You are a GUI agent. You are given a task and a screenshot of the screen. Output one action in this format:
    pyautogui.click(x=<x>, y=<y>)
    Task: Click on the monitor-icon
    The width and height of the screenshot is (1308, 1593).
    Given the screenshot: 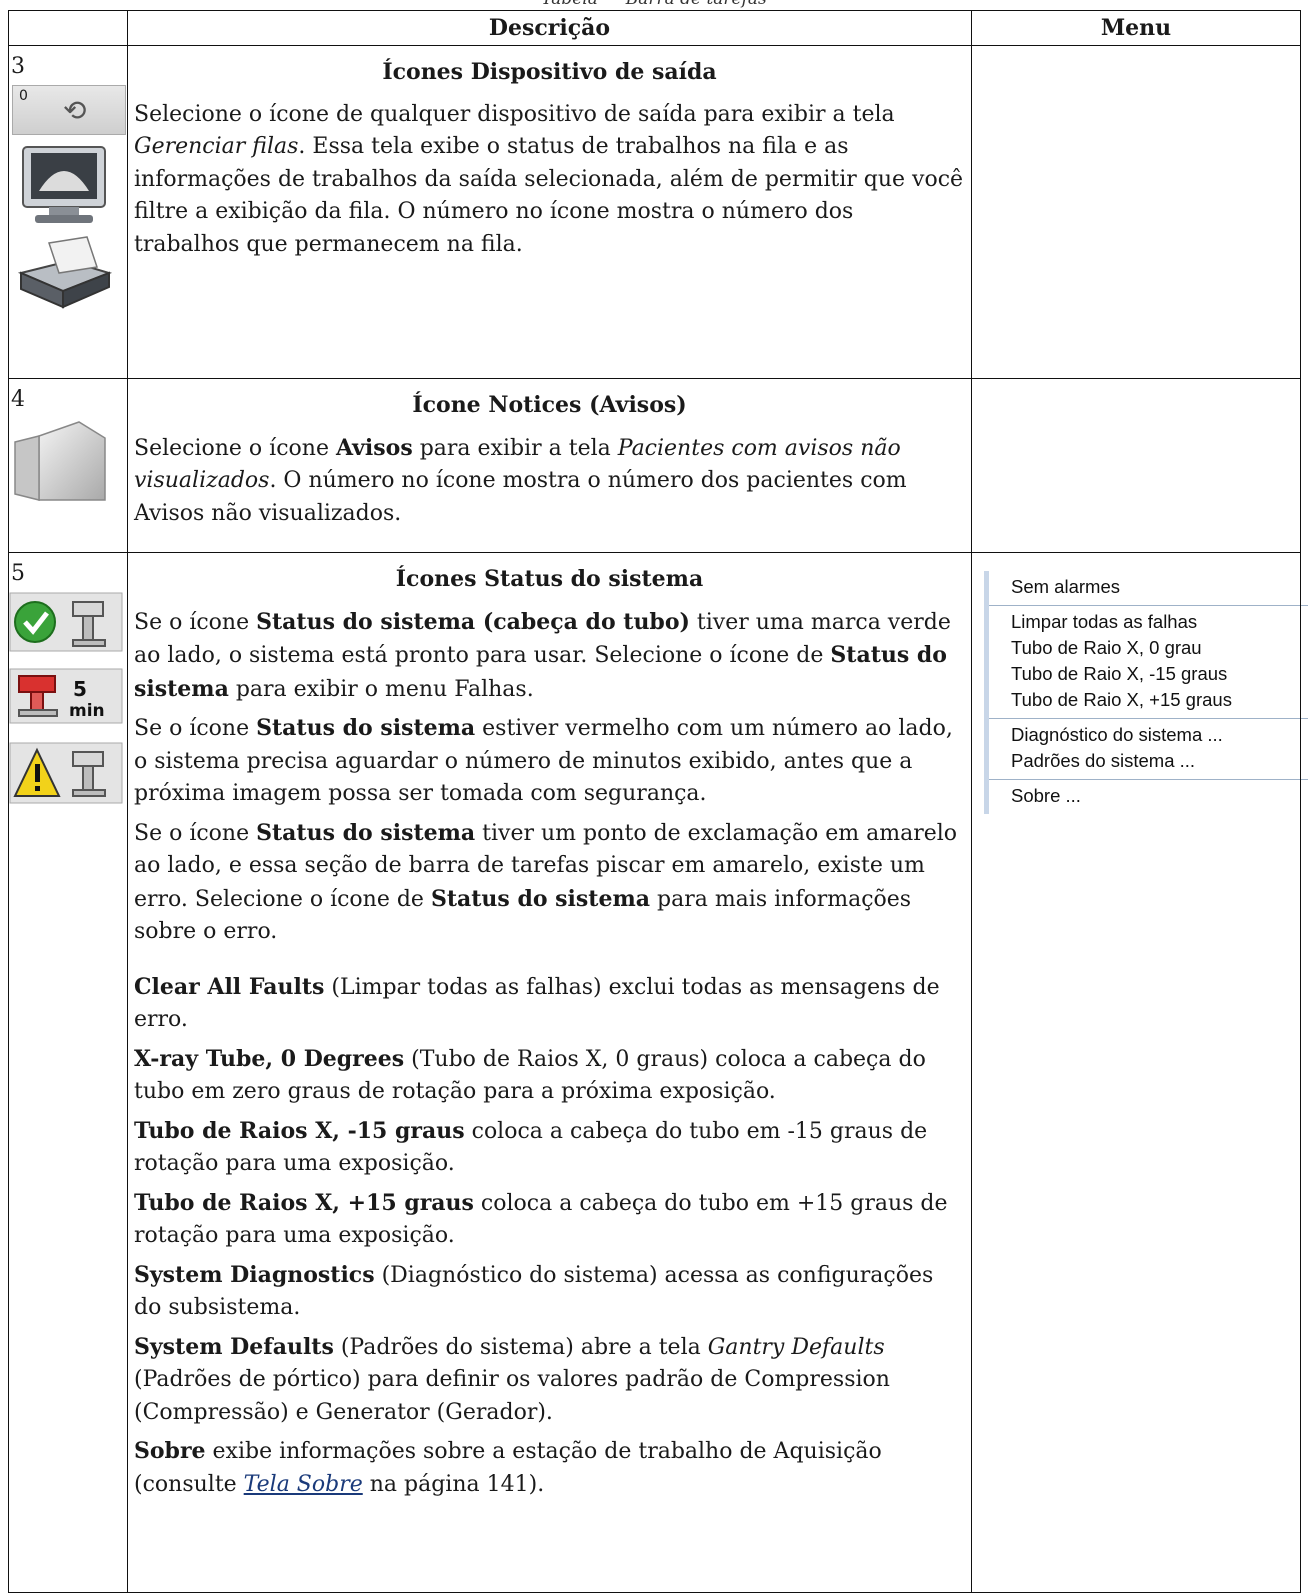 What is the action you would take?
    pyautogui.click(x=64, y=184)
    